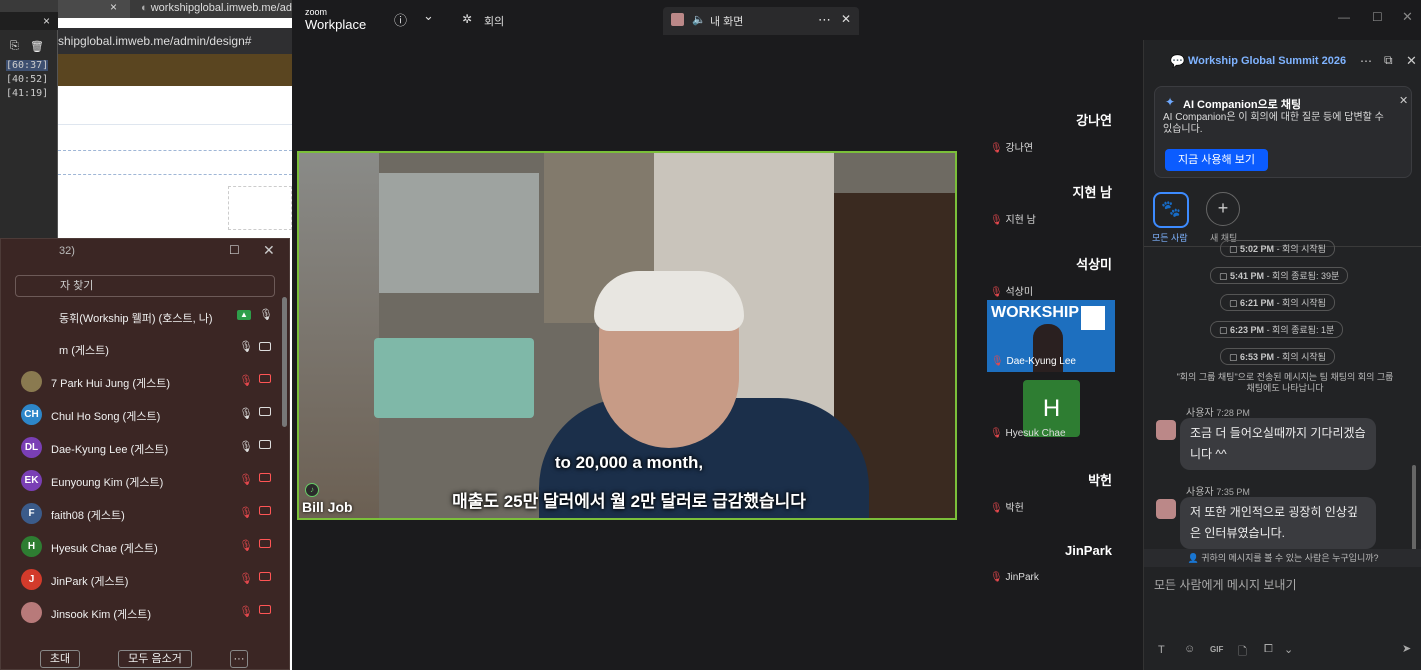 The width and height of the screenshot is (1421, 670). What do you see at coordinates (336, 24) in the screenshot?
I see `zoom-logo: Workplace` at bounding box center [336, 24].